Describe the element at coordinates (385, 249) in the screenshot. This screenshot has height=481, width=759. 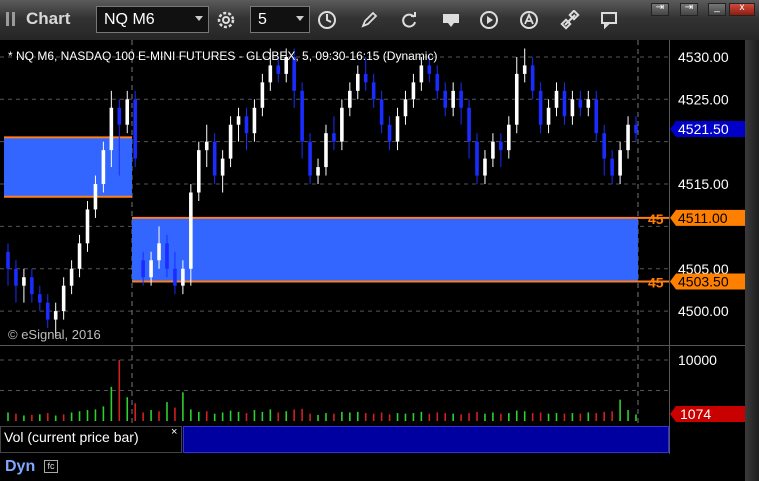
I see `support-zone` at that location.